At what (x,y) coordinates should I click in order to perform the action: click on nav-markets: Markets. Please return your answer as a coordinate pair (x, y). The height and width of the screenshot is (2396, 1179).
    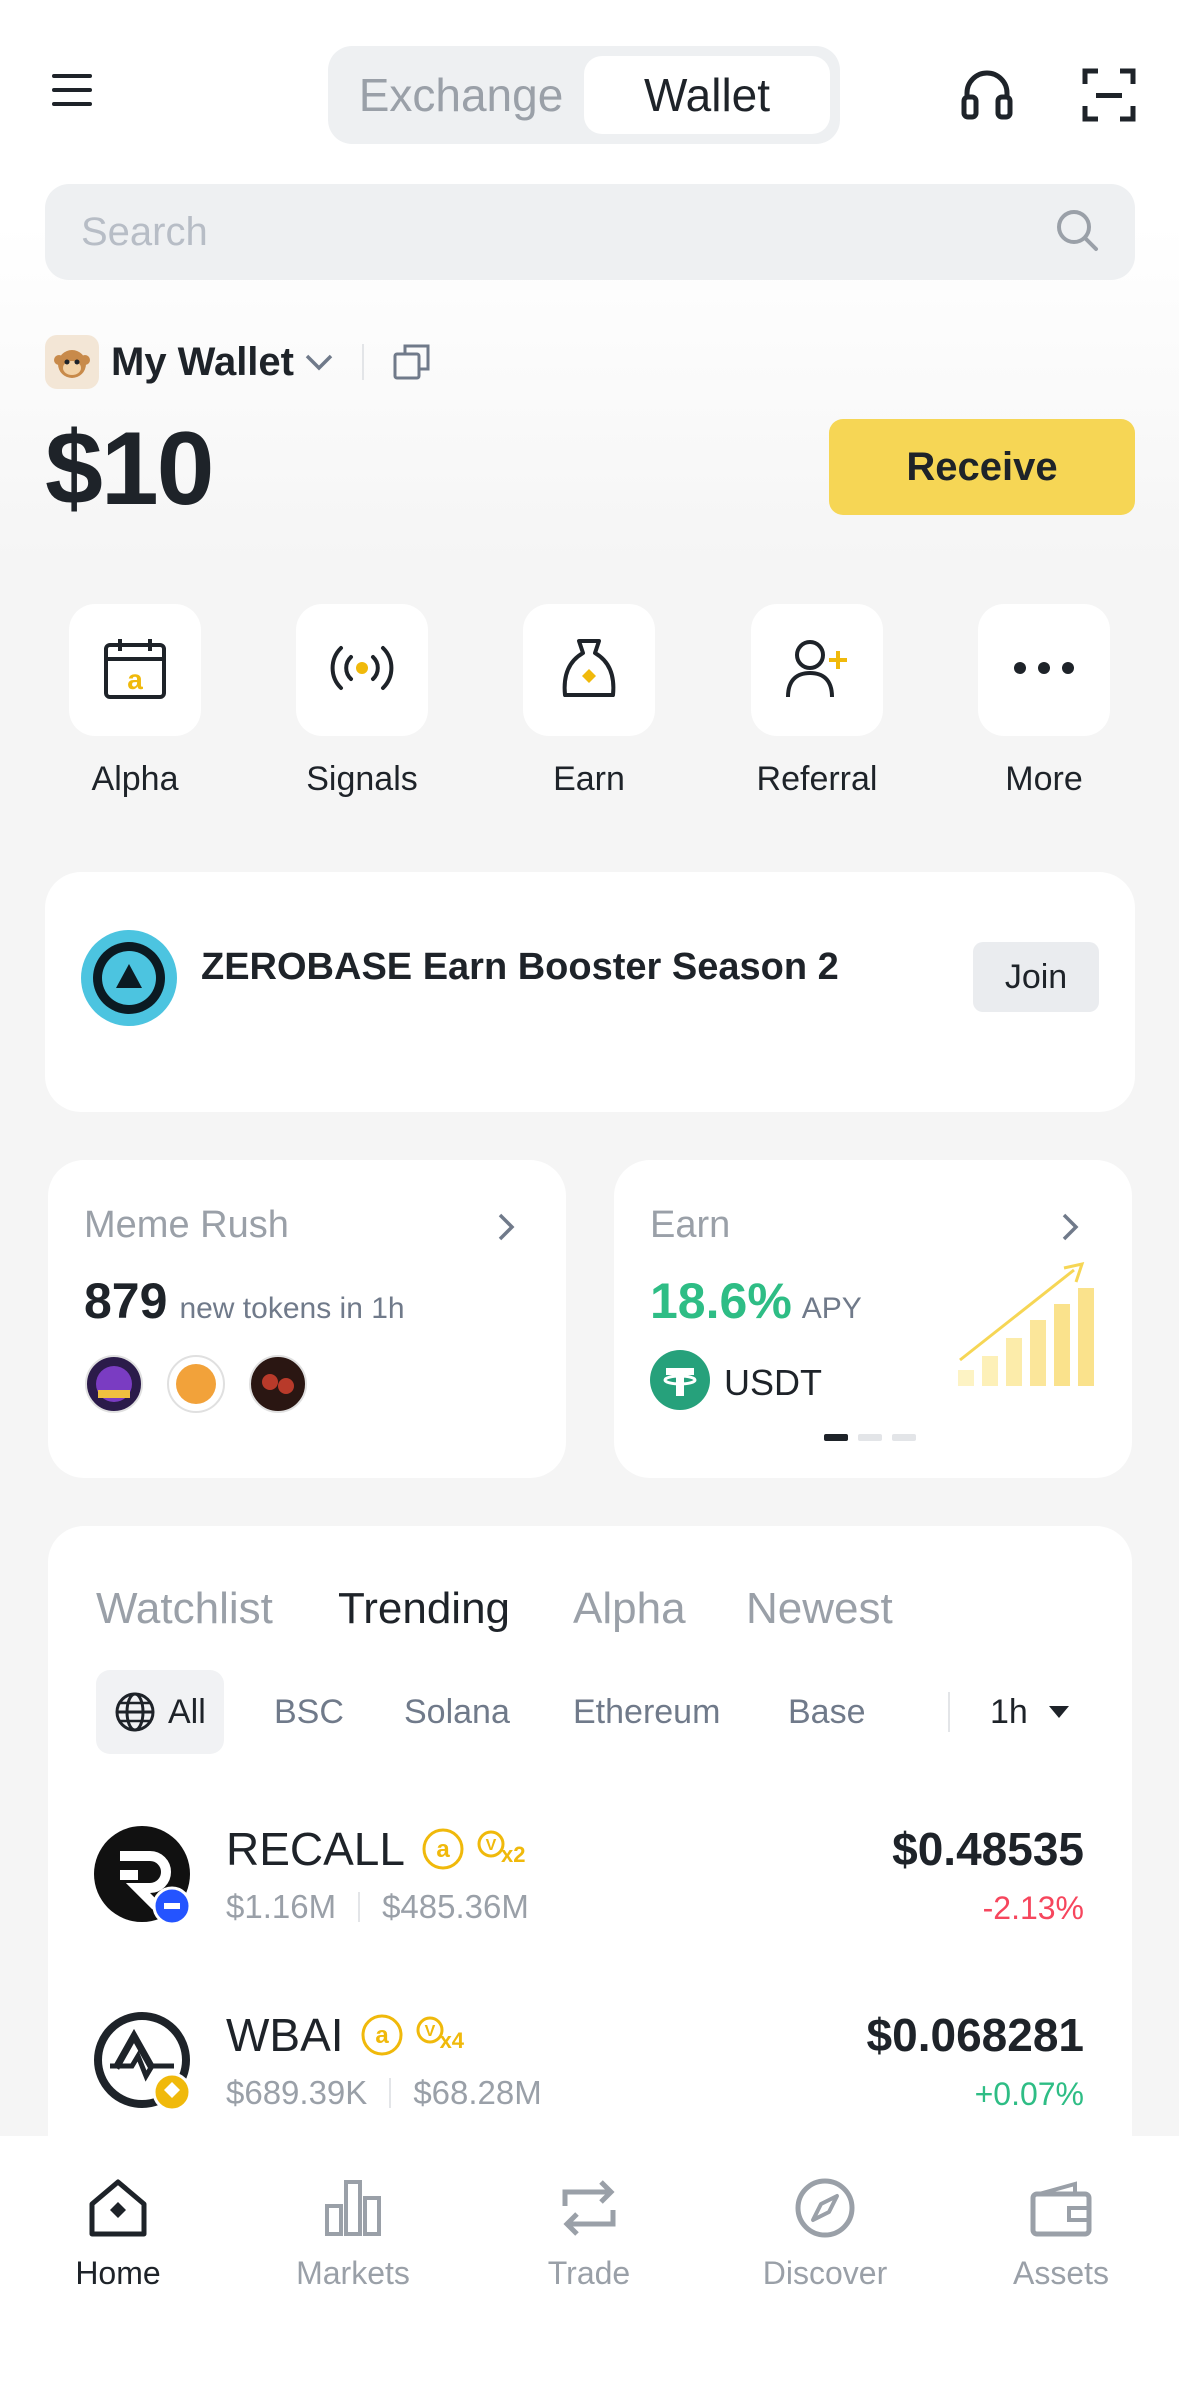
    Looking at the image, I should click on (353, 2234).